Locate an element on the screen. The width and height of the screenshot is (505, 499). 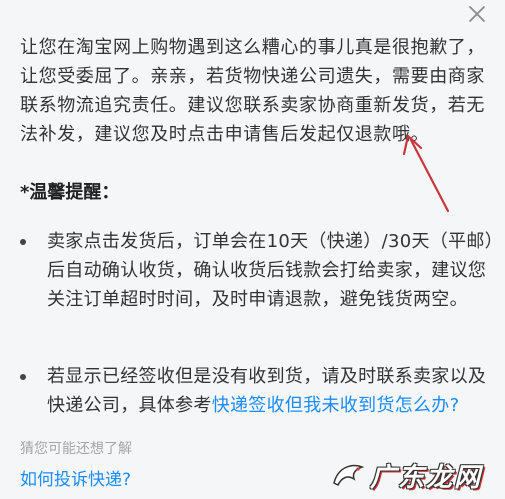
close-button is located at coordinates (477, 14).